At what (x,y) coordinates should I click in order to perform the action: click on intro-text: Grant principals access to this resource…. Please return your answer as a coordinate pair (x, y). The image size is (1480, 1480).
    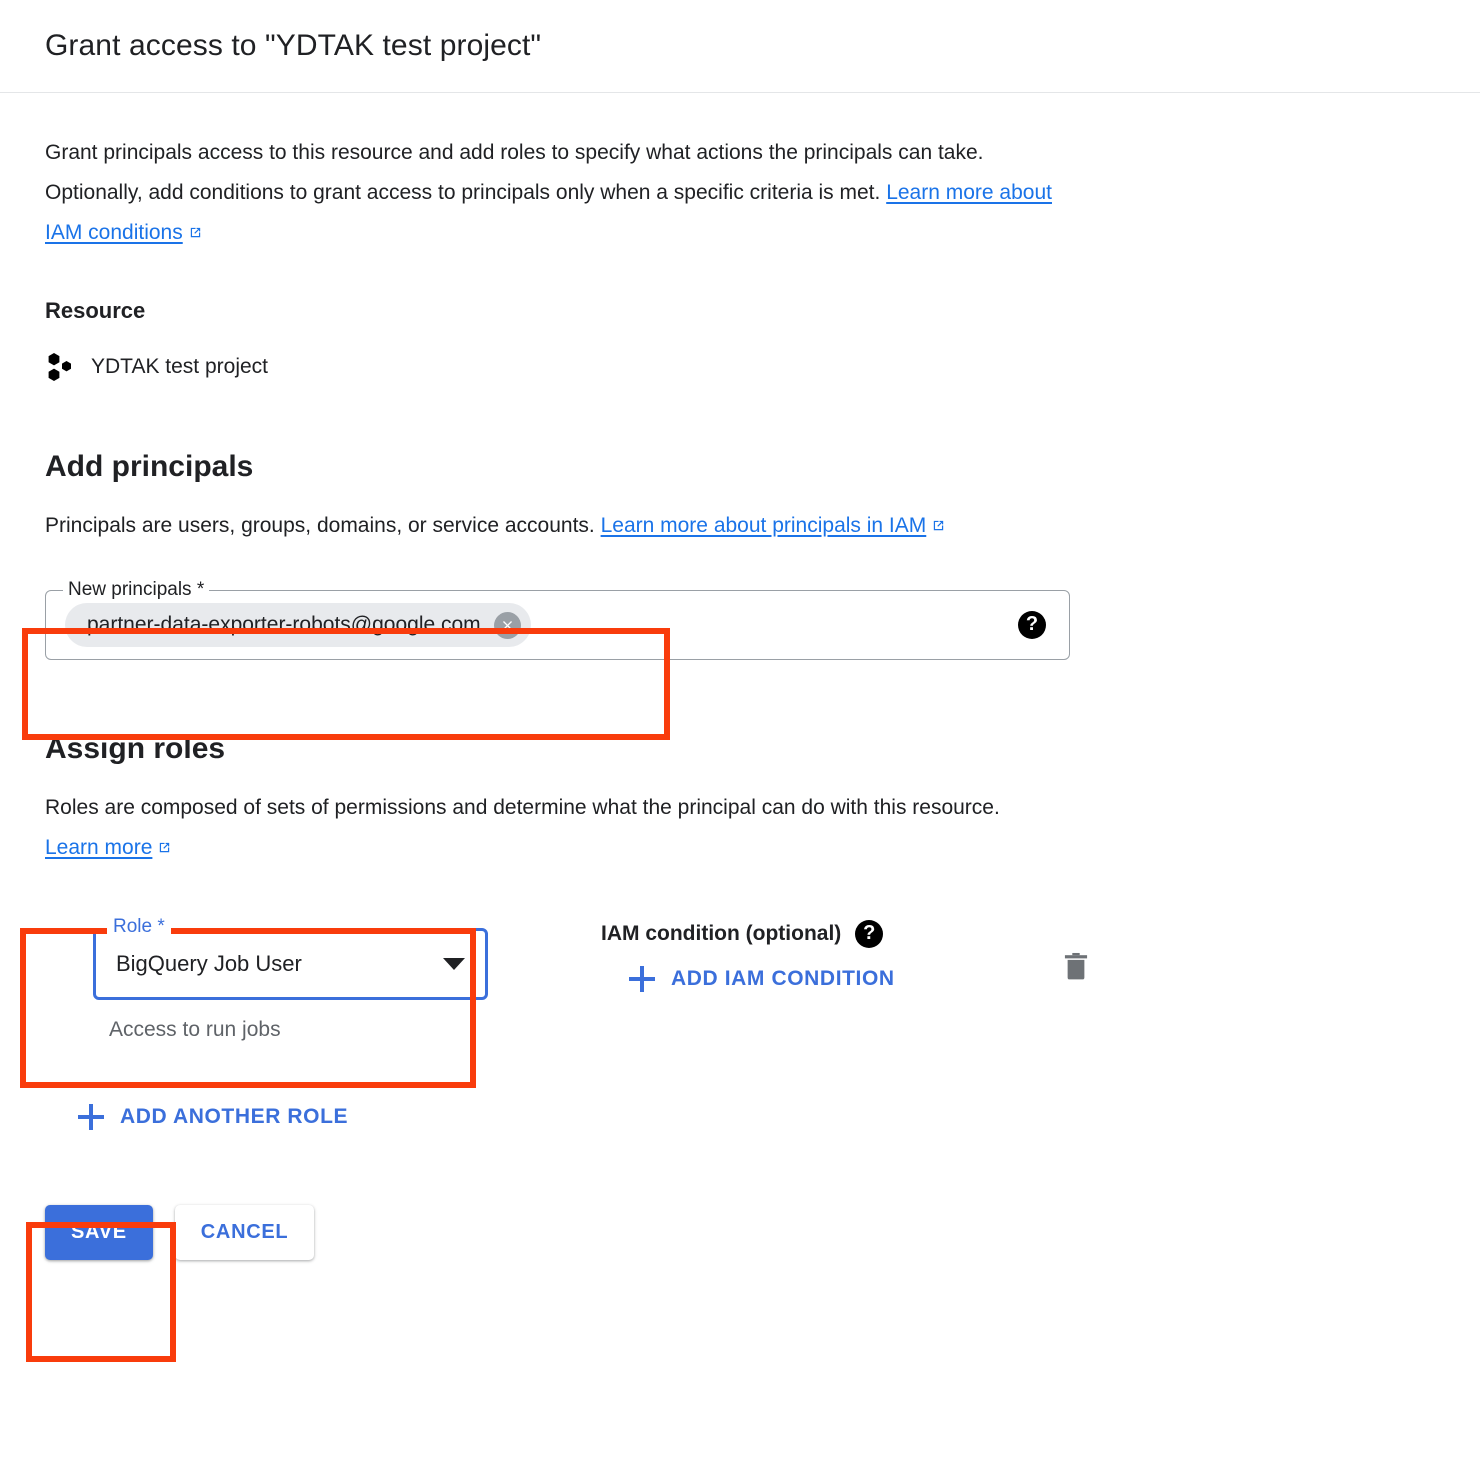
    Looking at the image, I should click on (514, 172).